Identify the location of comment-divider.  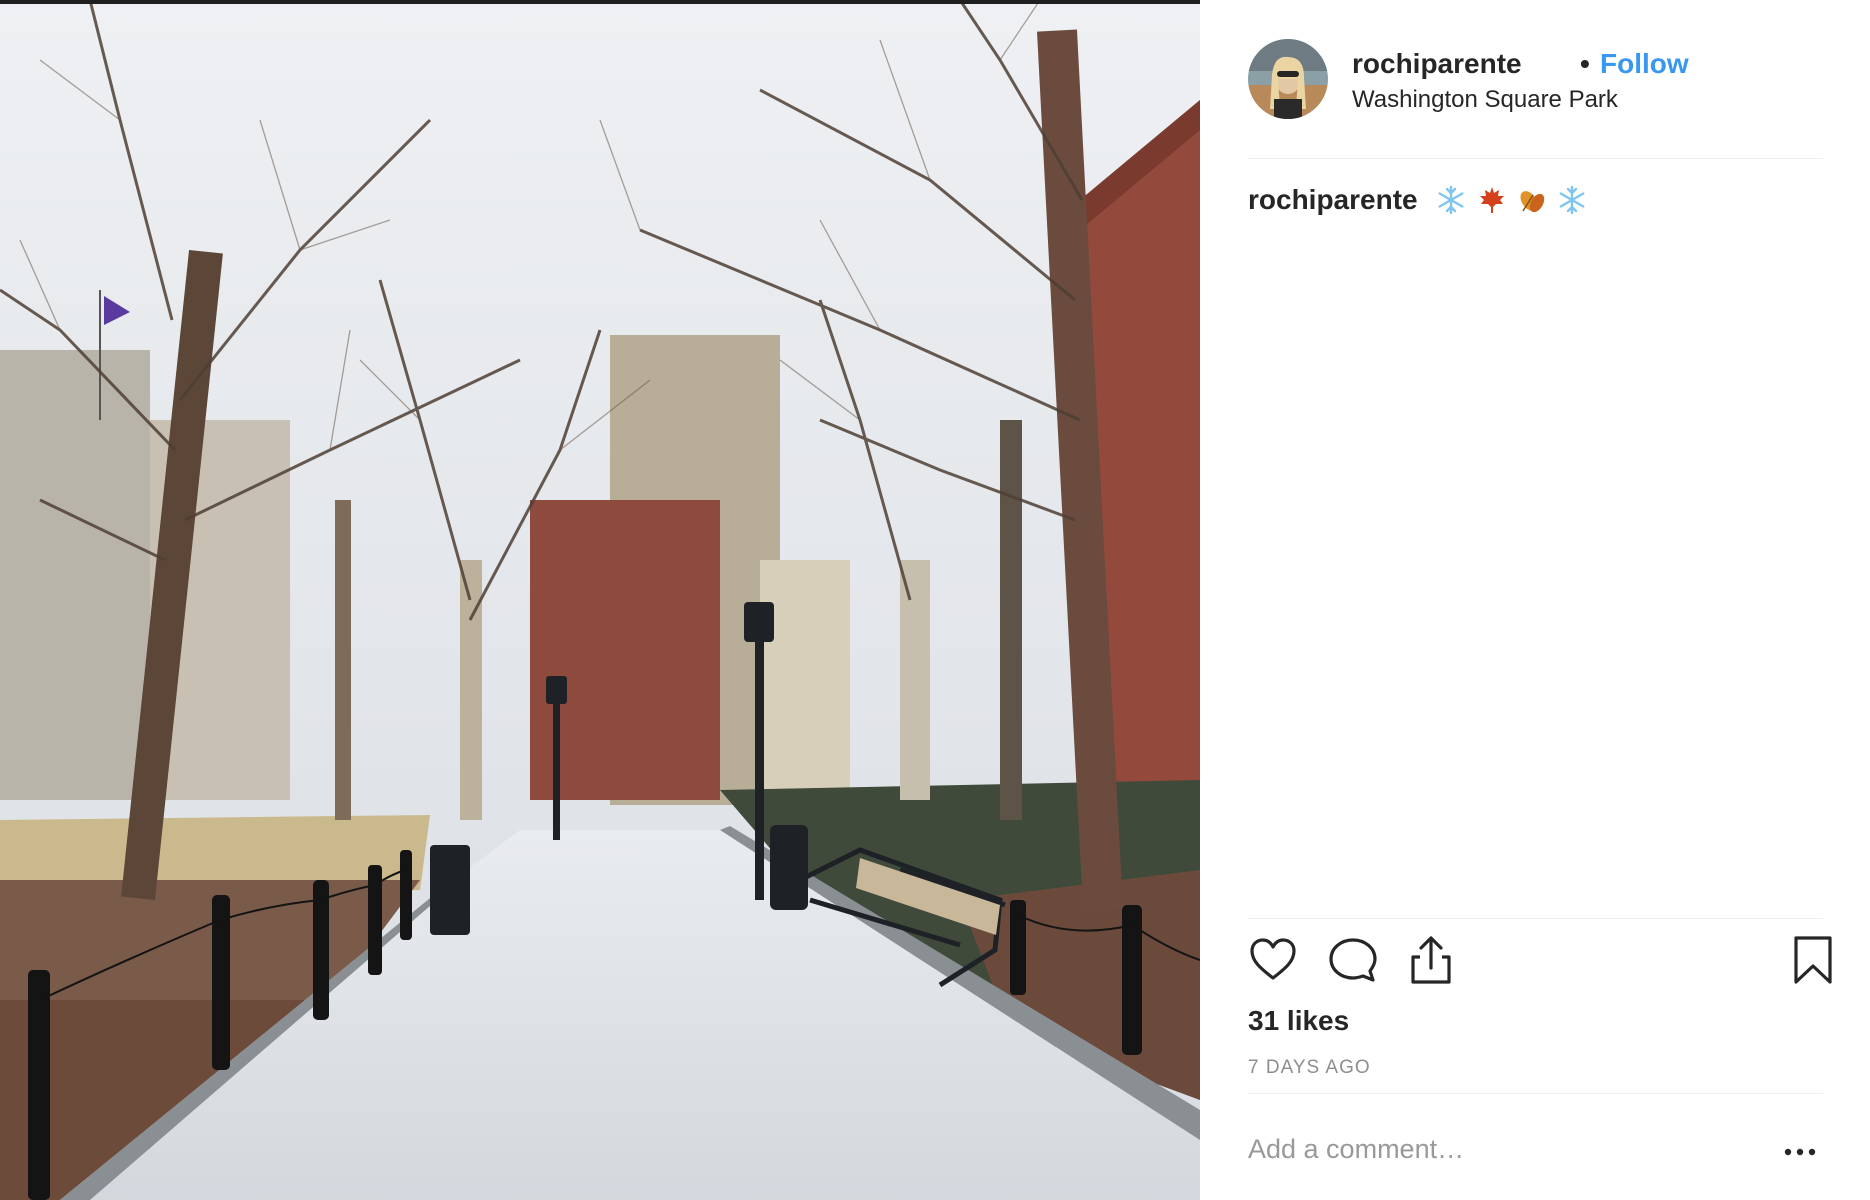
(1535, 1093).